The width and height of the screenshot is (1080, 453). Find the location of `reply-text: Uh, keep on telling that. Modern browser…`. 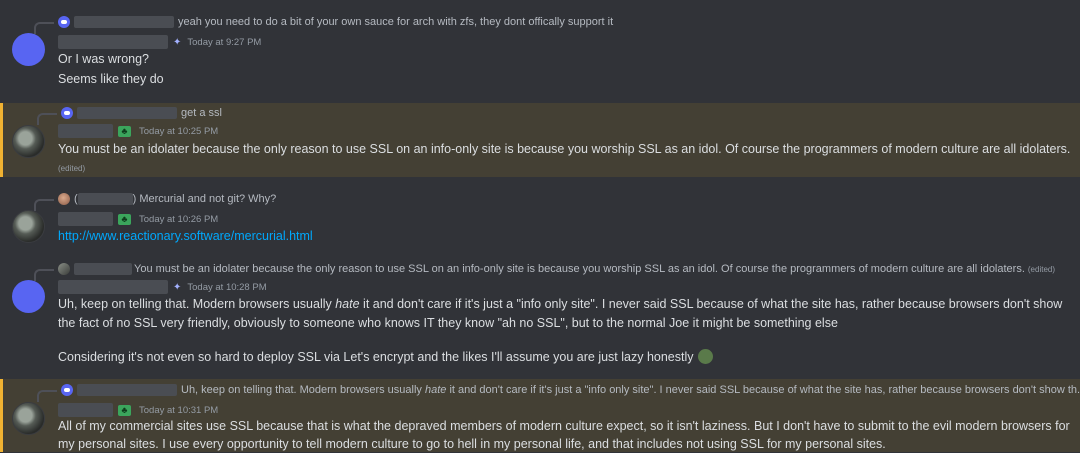

reply-text: Uh, keep on telling that. Modern browser… is located at coordinates (630, 390).